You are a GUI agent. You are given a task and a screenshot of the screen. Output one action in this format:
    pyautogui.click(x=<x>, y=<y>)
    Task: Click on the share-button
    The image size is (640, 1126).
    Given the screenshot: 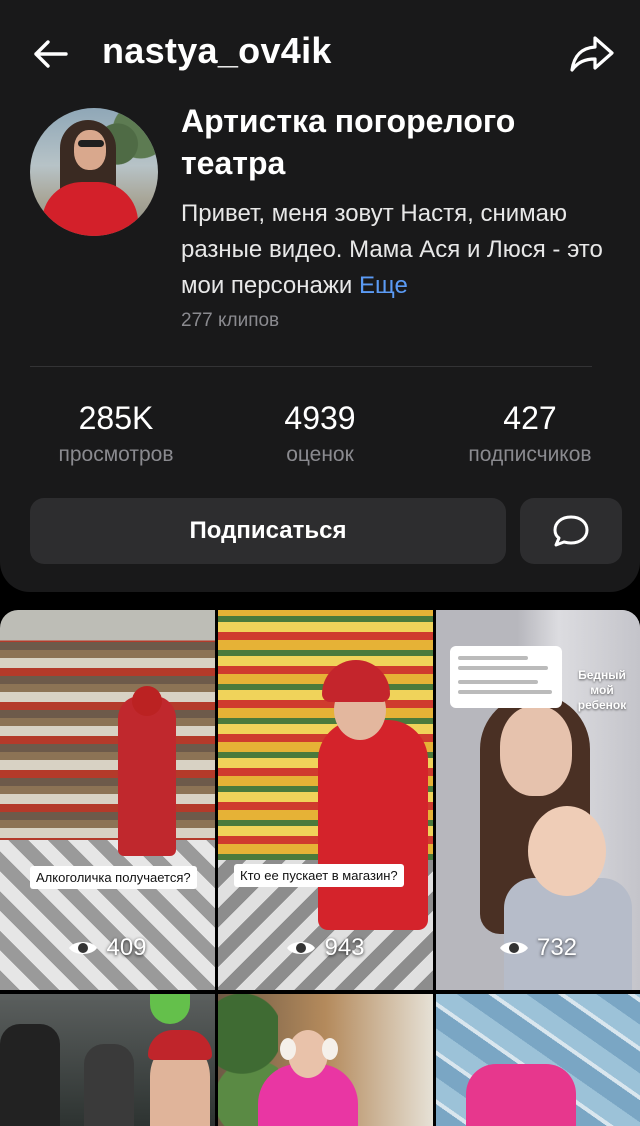 What is the action you would take?
    pyautogui.click(x=592, y=54)
    